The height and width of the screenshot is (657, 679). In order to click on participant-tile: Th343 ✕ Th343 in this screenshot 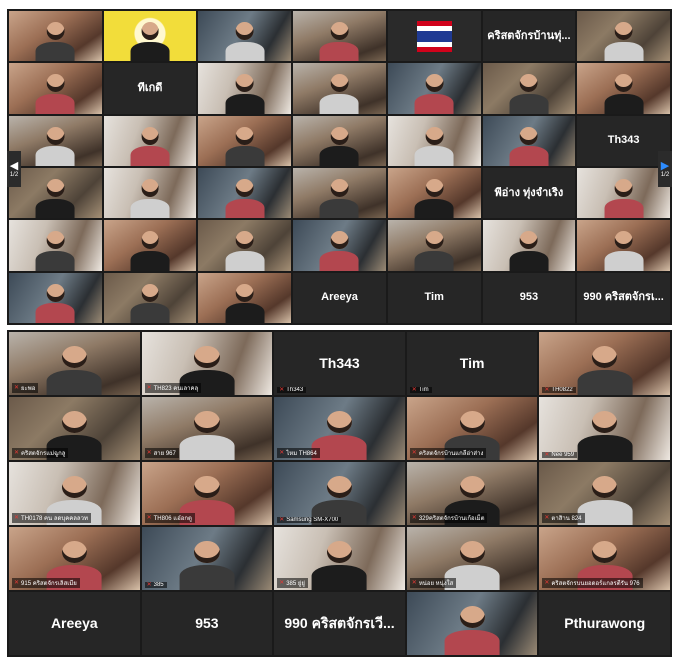, I will do `click(339, 363)`.